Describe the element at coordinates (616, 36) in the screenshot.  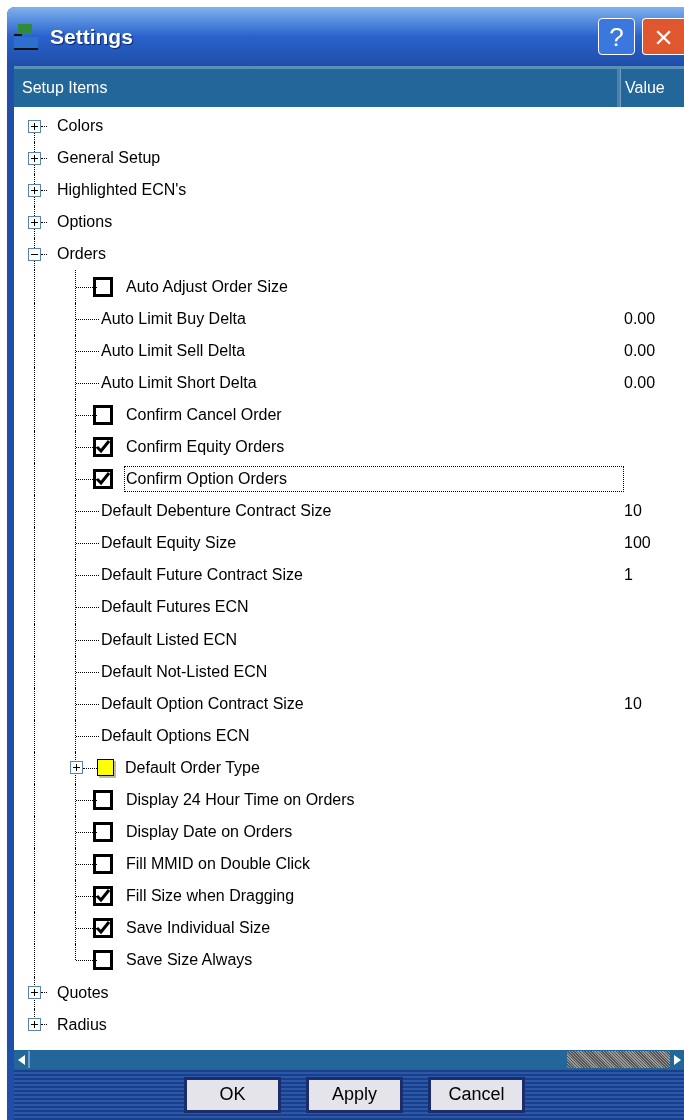
I see `help-button: ?` at that location.